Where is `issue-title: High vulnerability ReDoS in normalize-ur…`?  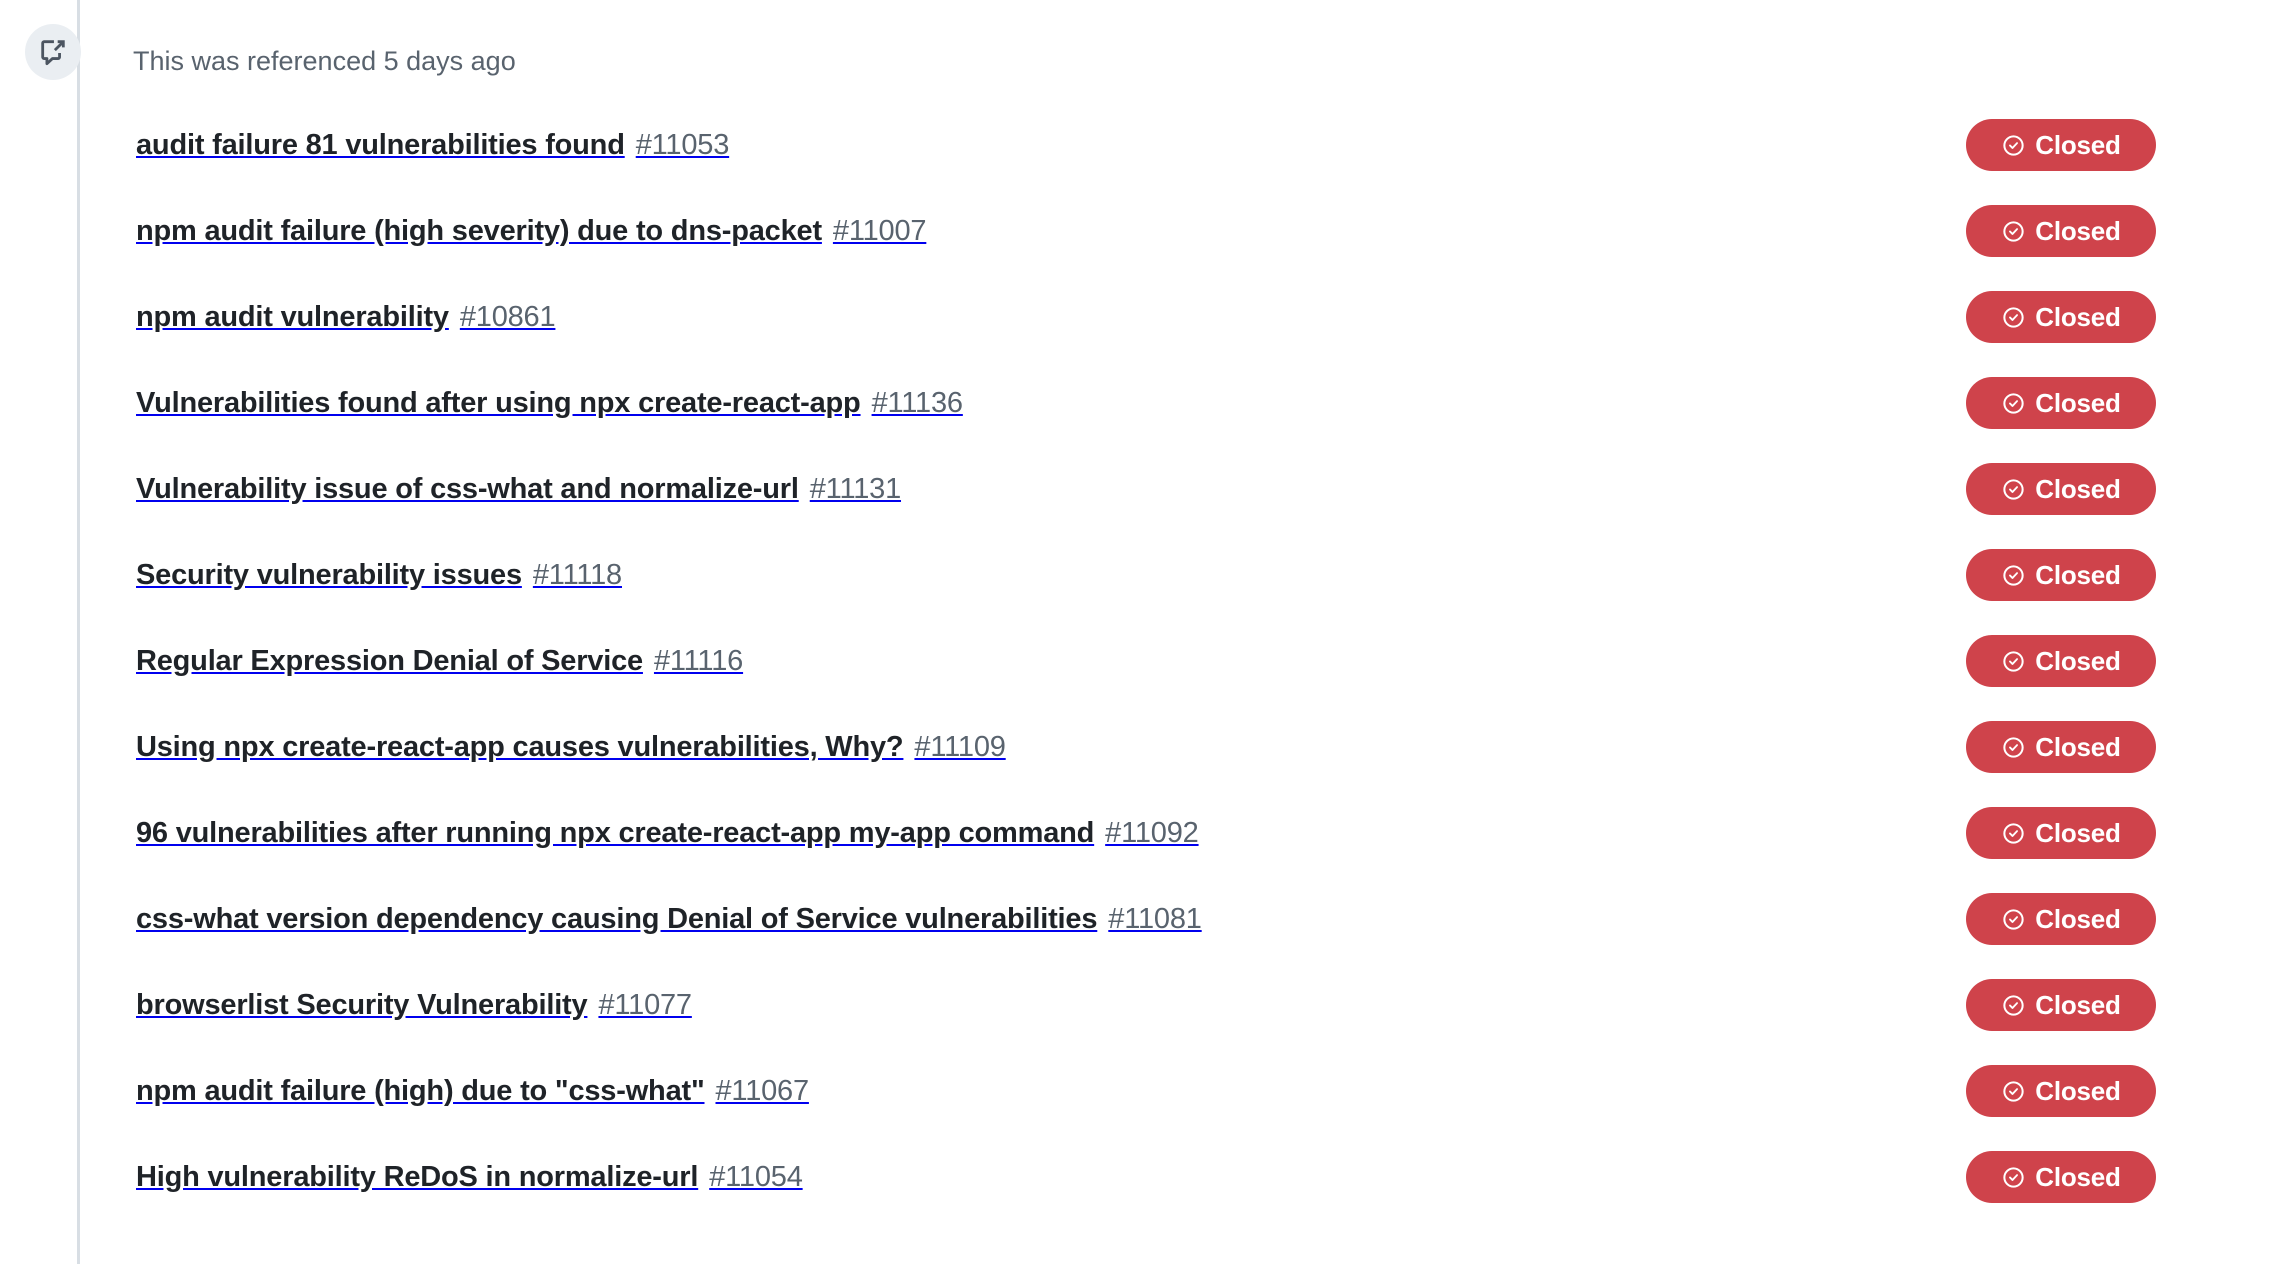 issue-title: High vulnerability ReDoS in normalize-ur… is located at coordinates (417, 1176).